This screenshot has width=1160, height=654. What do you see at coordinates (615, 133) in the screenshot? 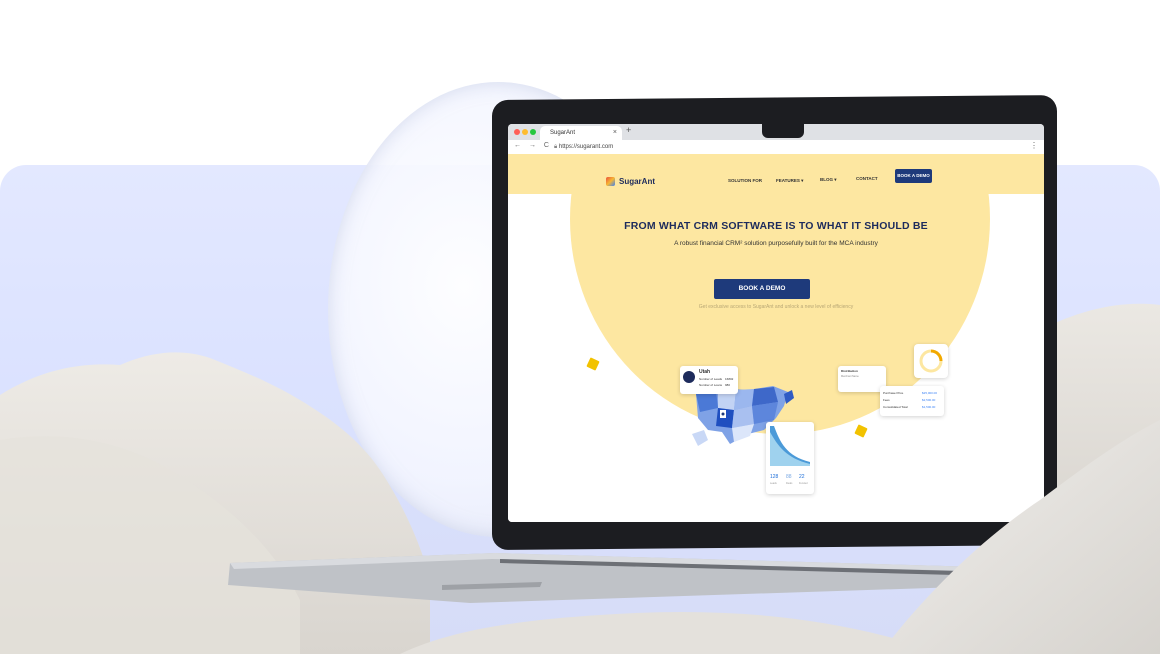
I see `tab-close-icon: ×` at bounding box center [615, 133].